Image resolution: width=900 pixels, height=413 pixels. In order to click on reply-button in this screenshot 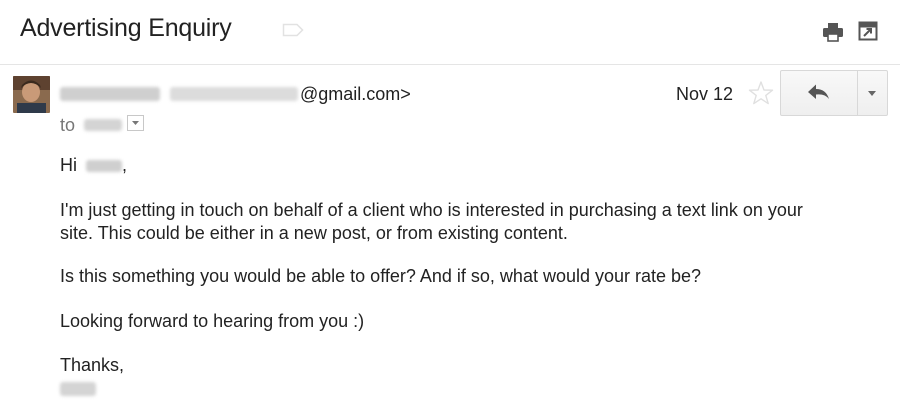, I will do `click(819, 93)`.